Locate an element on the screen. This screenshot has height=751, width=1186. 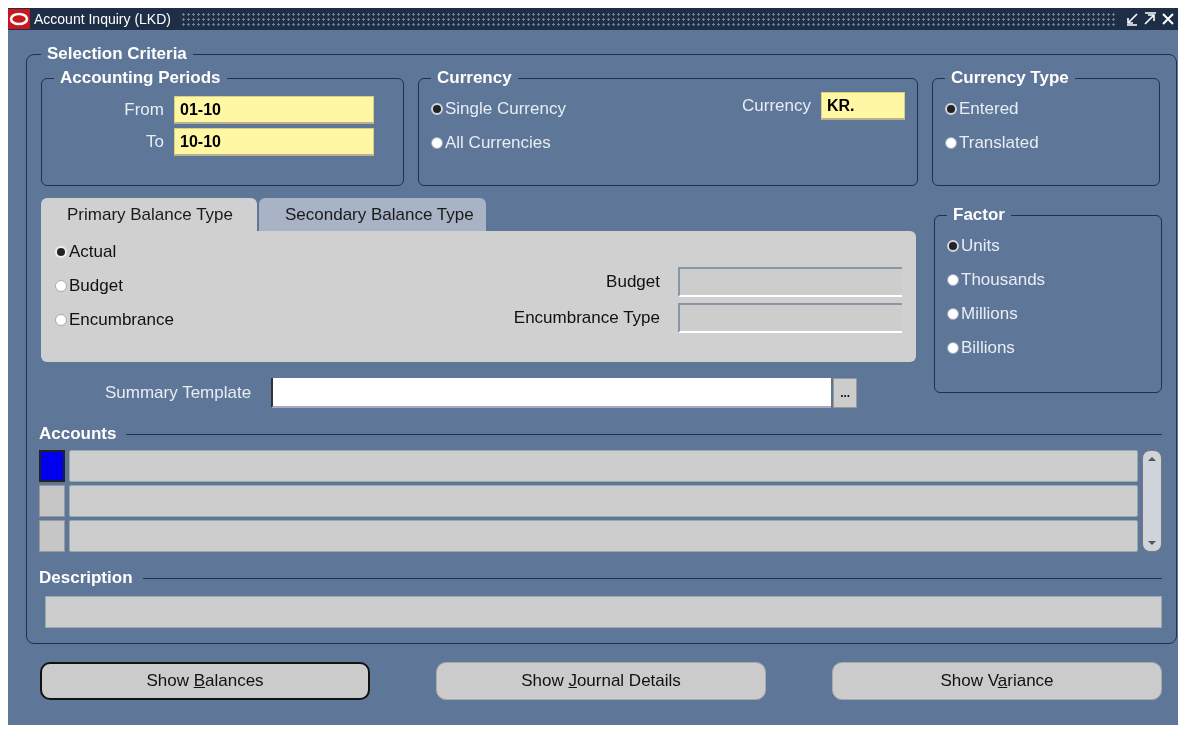
field-label: Encumbrance Type is located at coordinates (586, 318).